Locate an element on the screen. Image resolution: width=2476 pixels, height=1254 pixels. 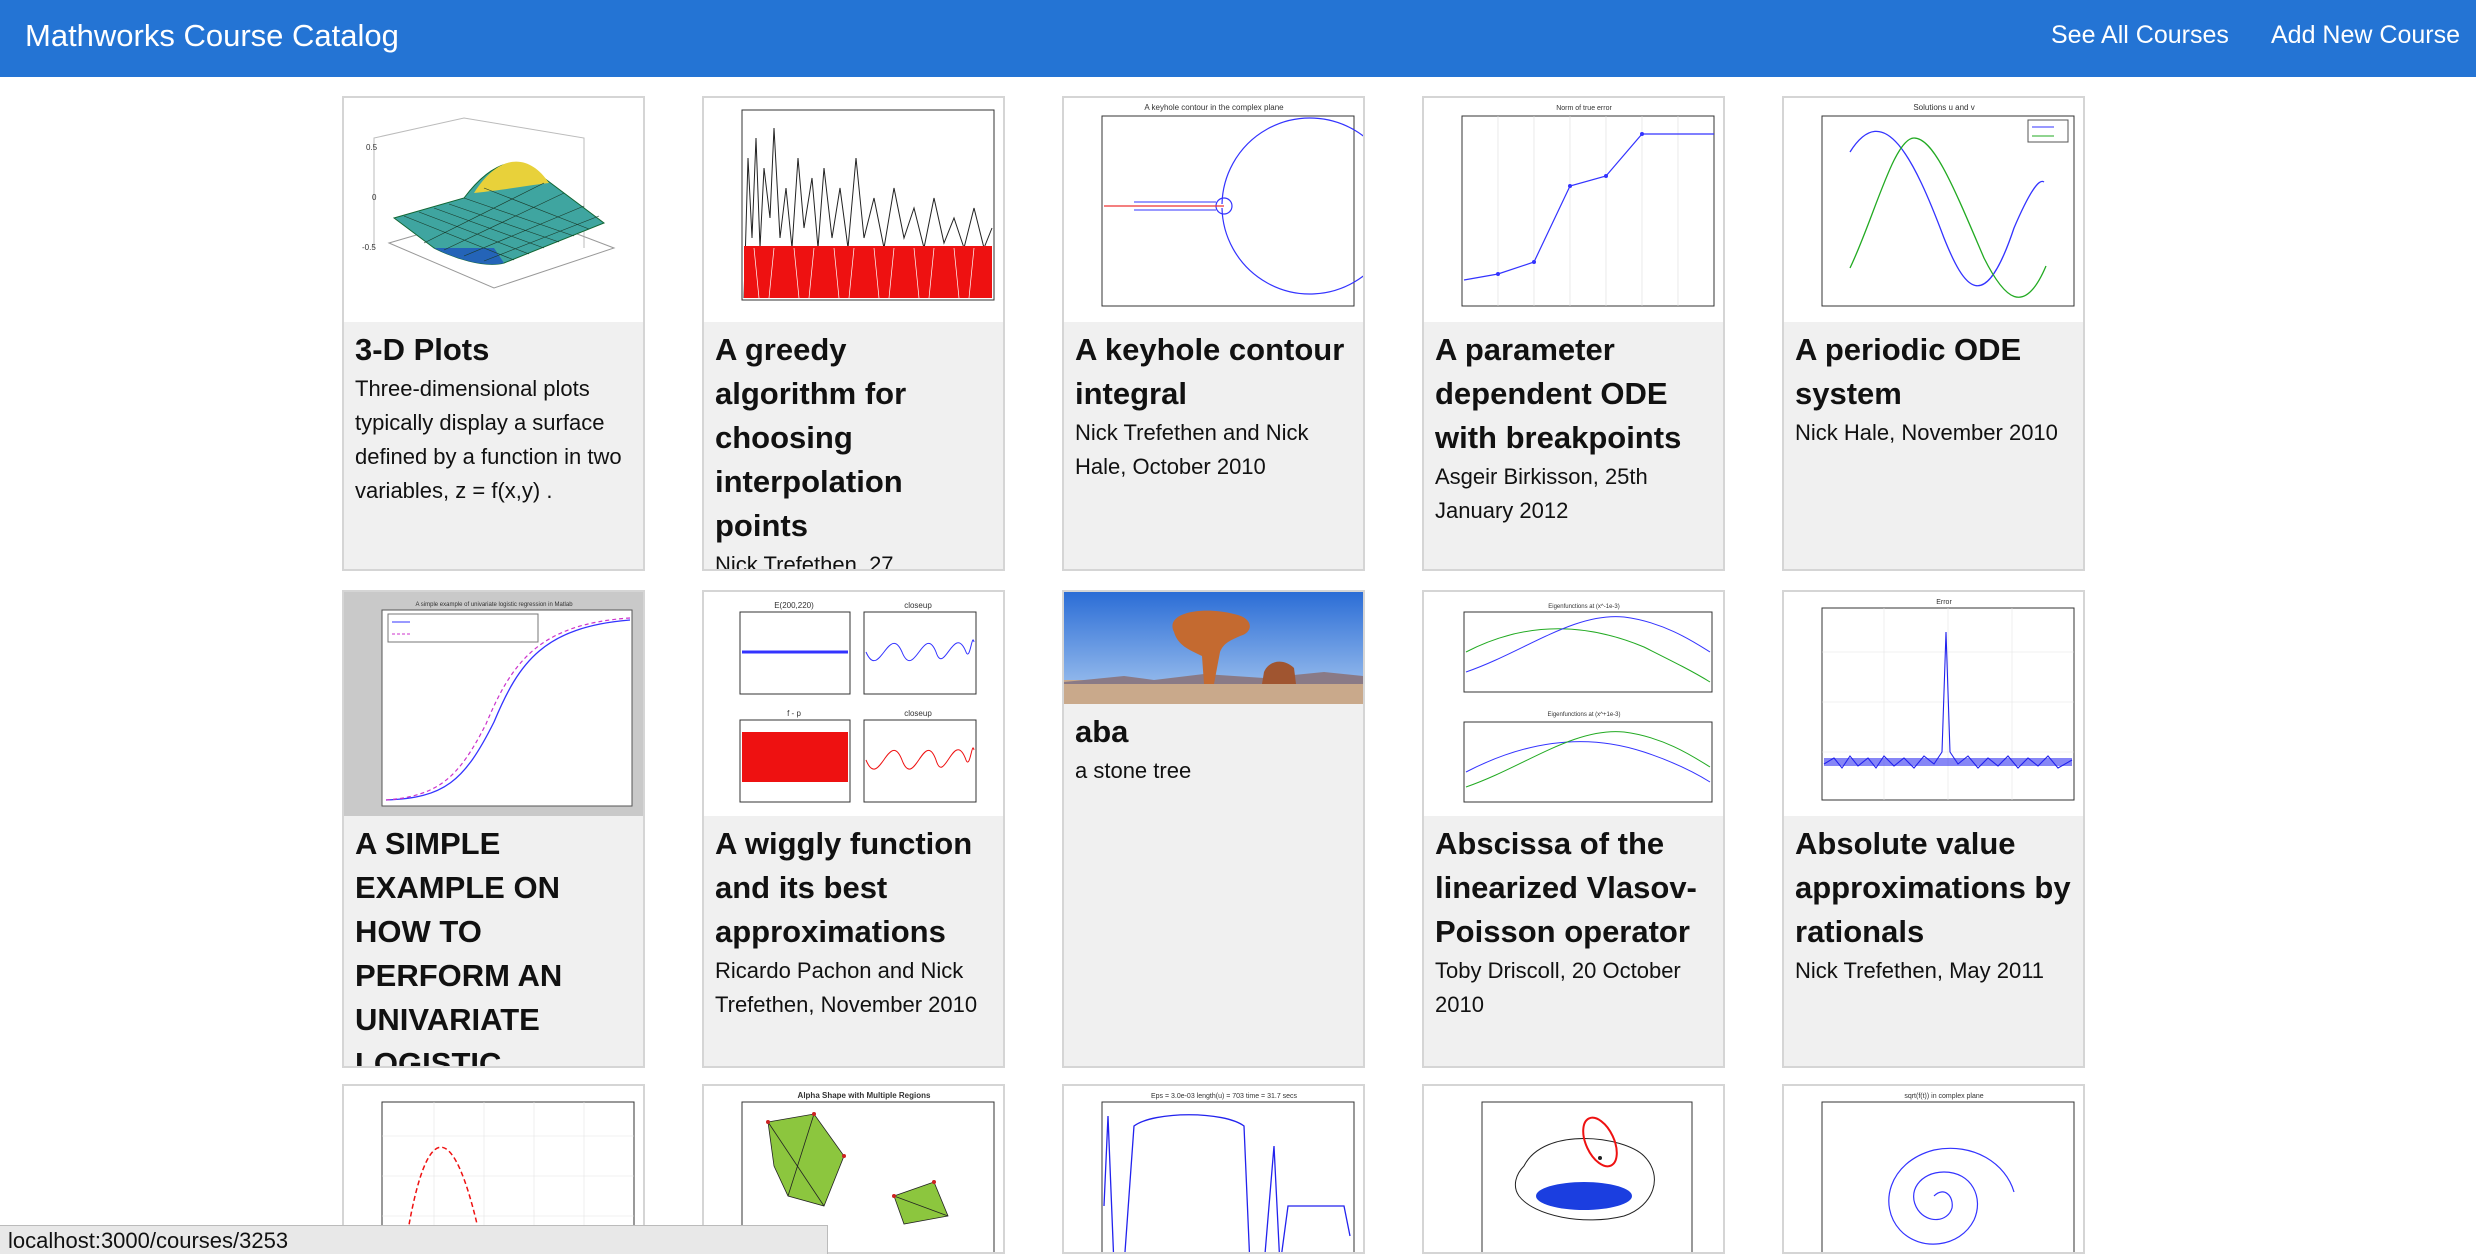
course-description: a stone tree is located at coordinates (1133, 770).